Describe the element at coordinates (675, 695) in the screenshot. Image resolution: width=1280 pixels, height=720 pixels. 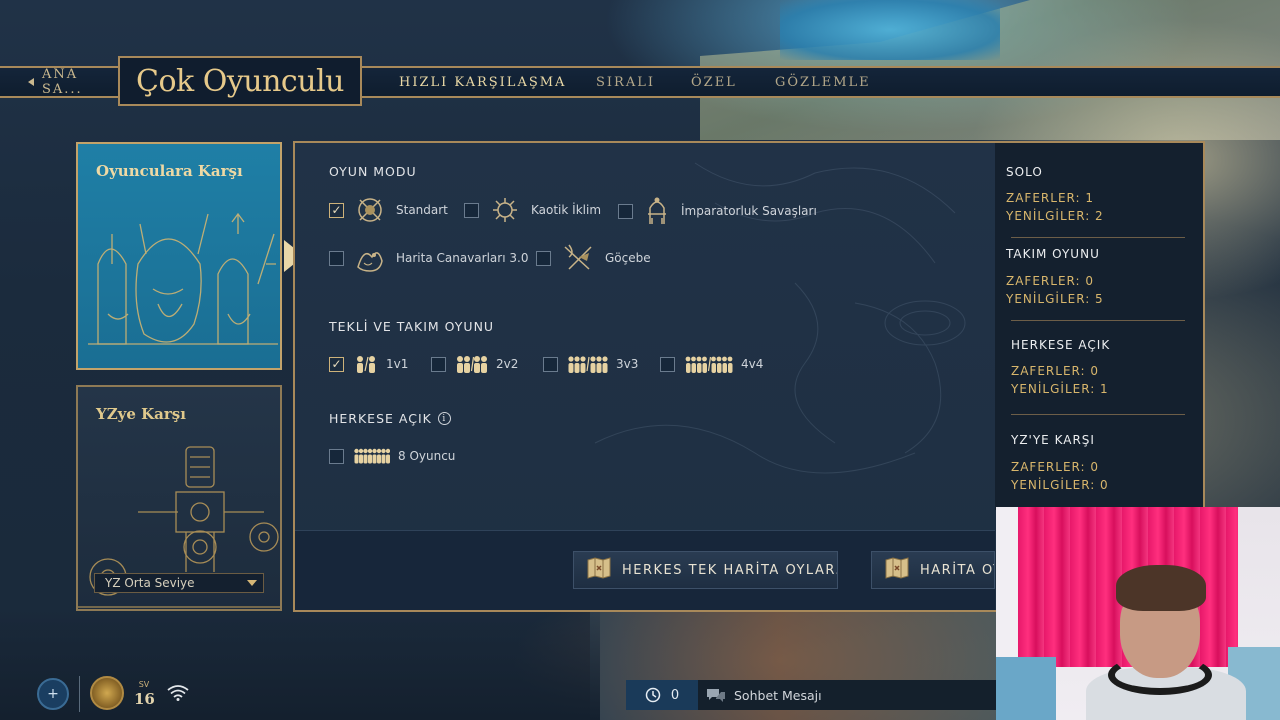
I see `notification-count-value: 0` at that location.